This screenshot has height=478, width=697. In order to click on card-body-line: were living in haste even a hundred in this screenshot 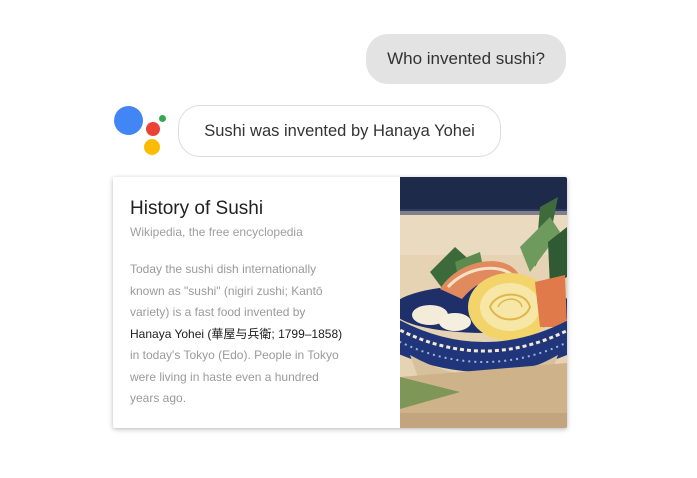, I will do `click(224, 376)`.